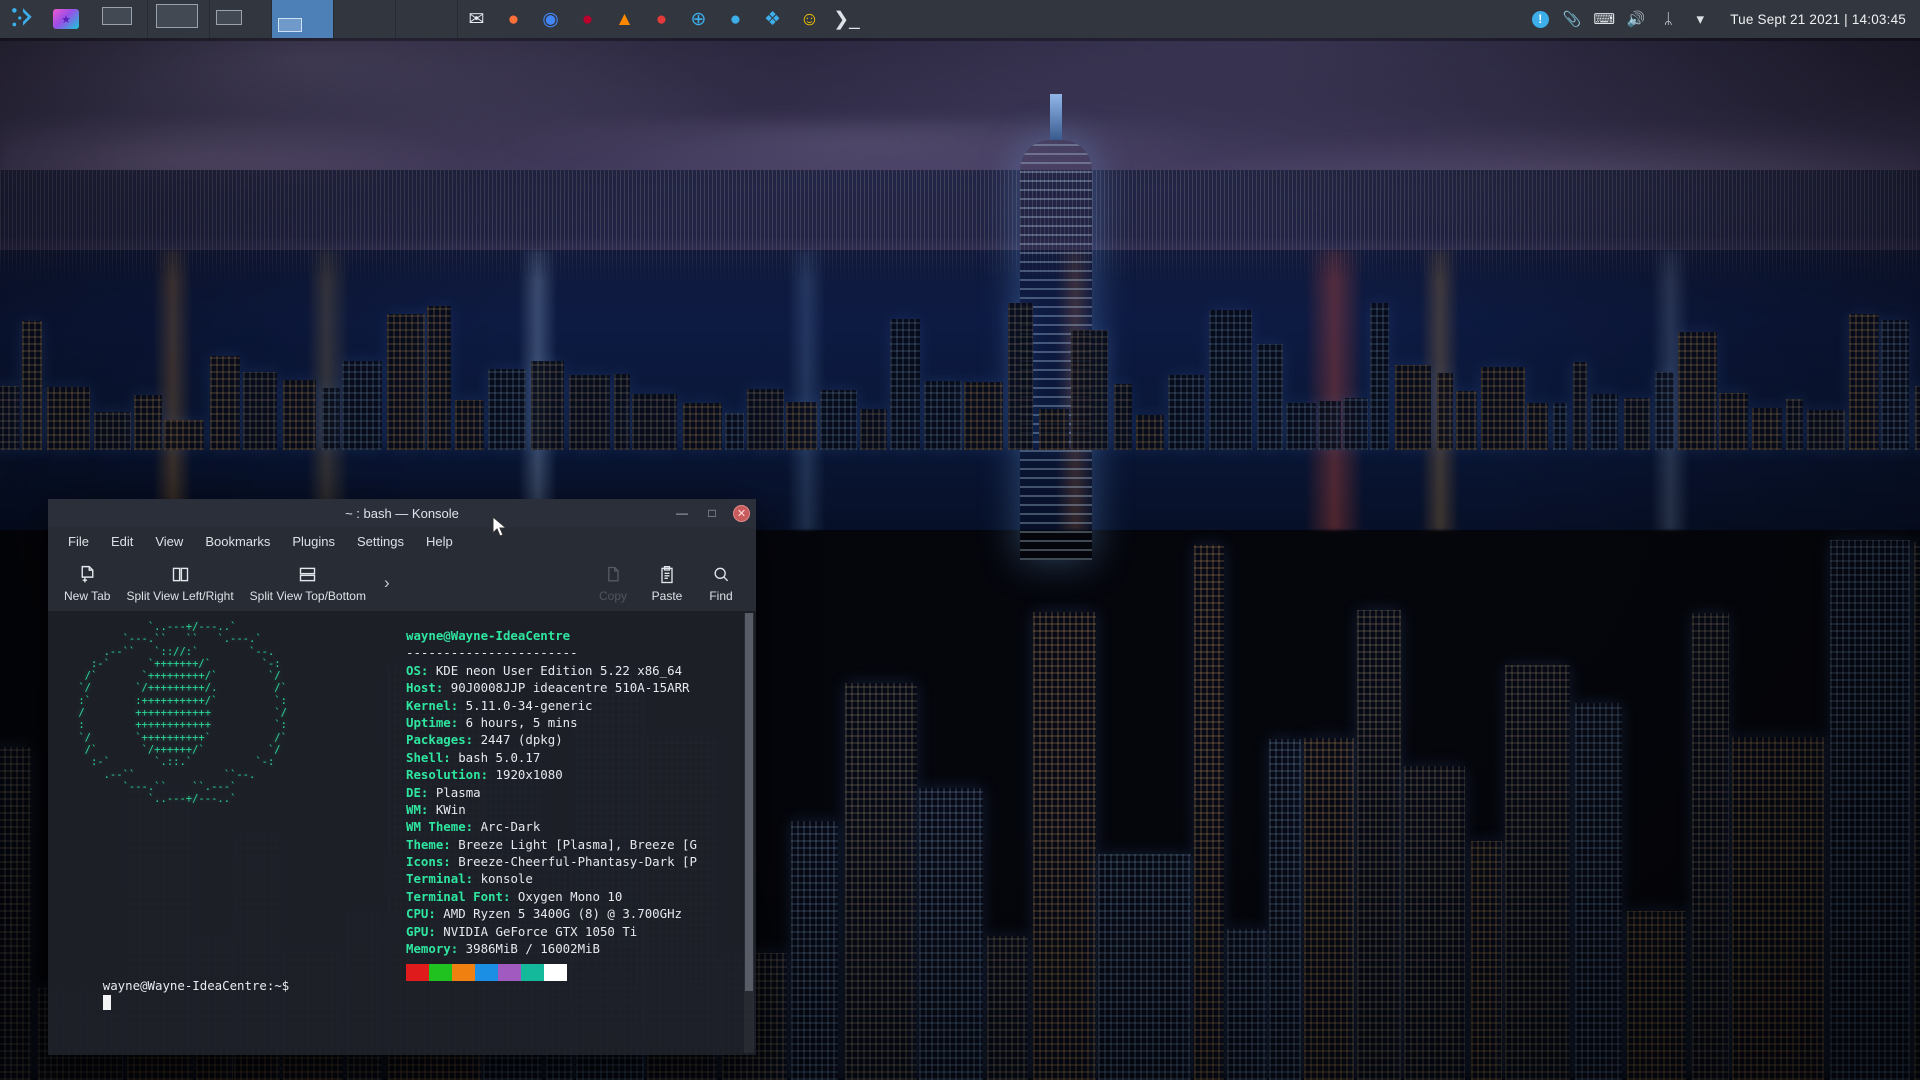 The width and height of the screenshot is (1920, 1080). I want to click on toolbar-new-tab: New Tab, so click(87, 583).